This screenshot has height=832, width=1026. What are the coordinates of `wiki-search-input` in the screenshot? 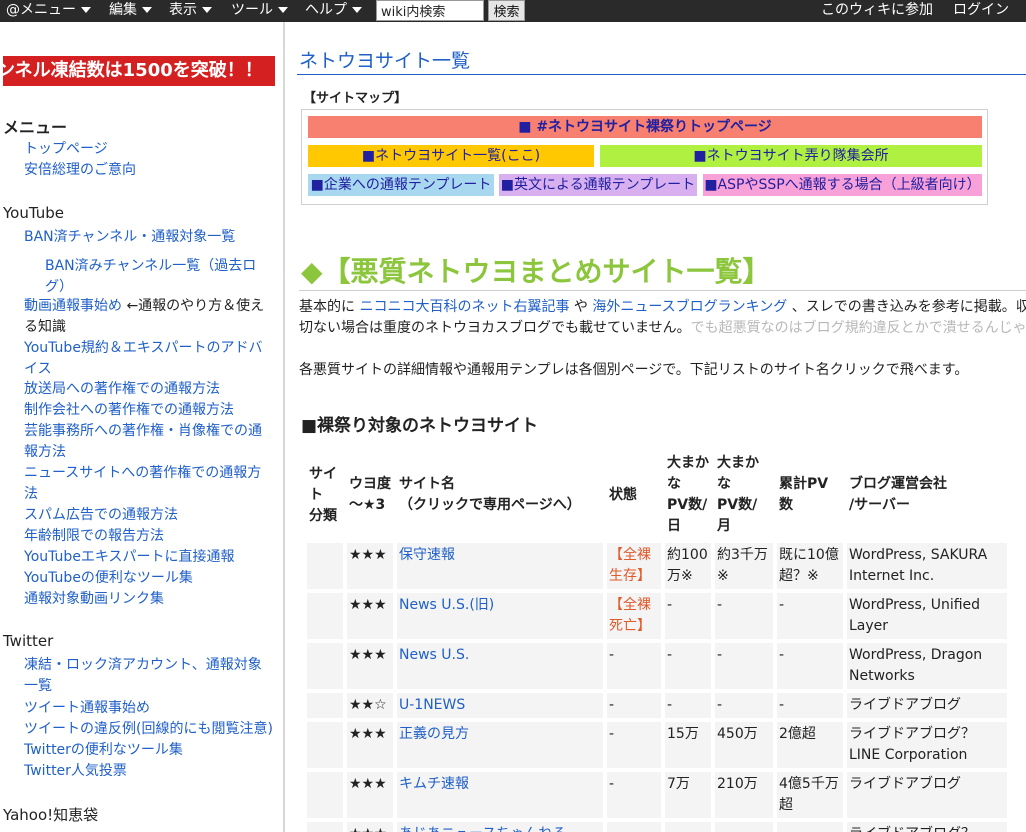 It's located at (430, 10).